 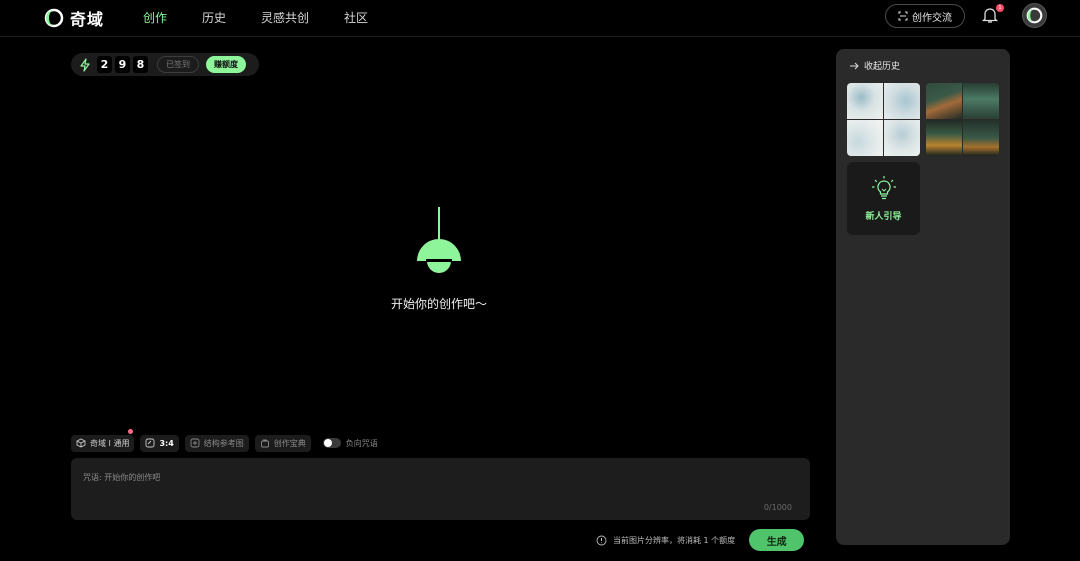 I want to click on earn-credits-button: 赚额度, so click(x=226, y=64).